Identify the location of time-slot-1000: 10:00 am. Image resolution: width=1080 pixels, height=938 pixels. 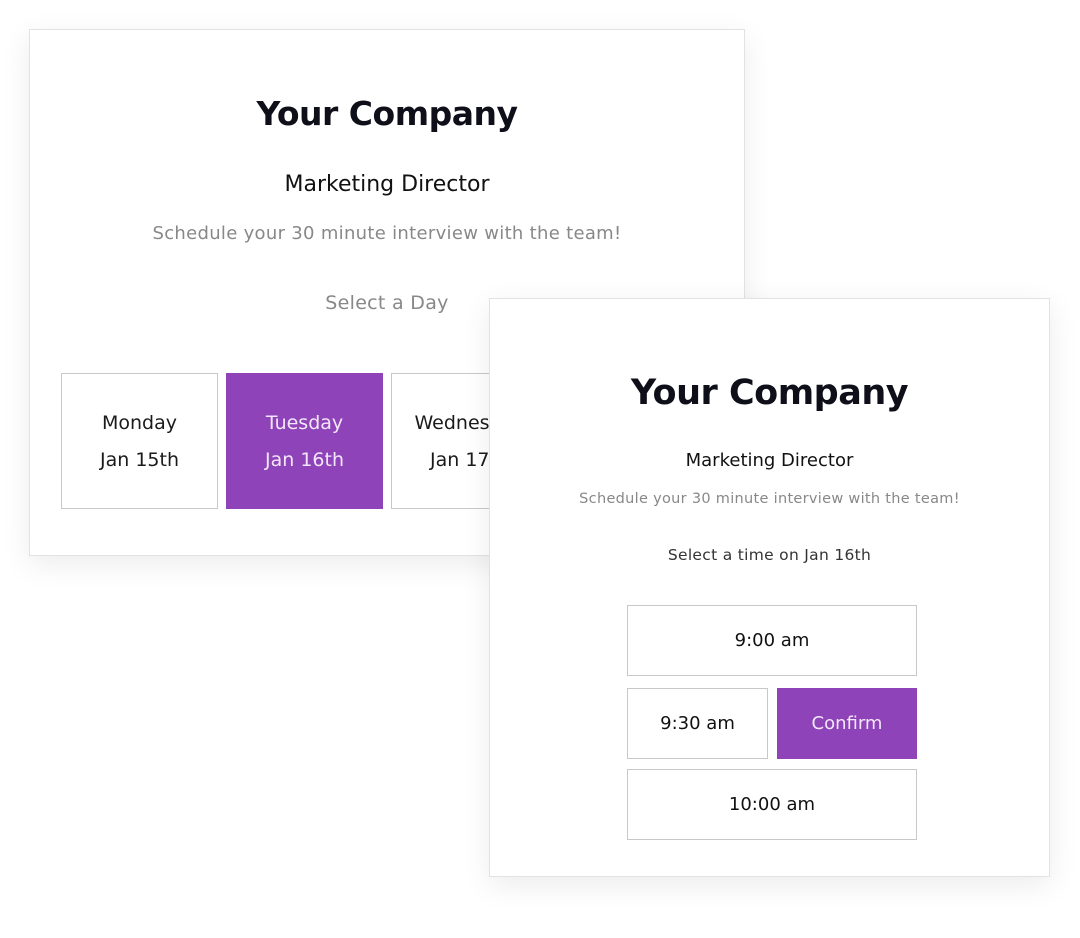
(772, 804).